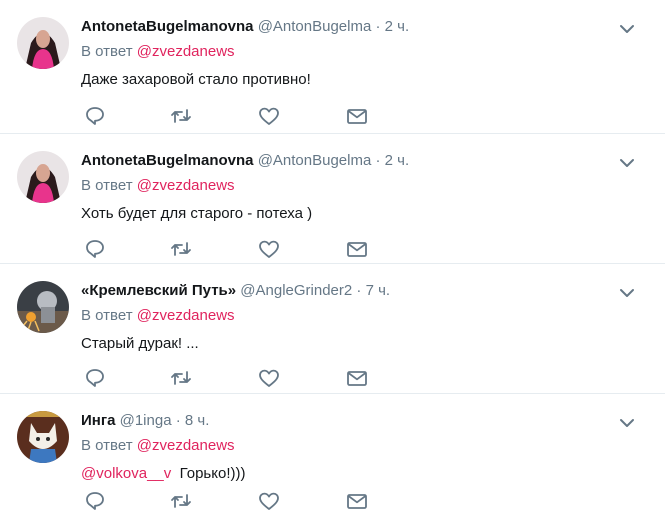  What do you see at coordinates (378, 290) in the screenshot?
I see `timestamp: 7 ч.` at bounding box center [378, 290].